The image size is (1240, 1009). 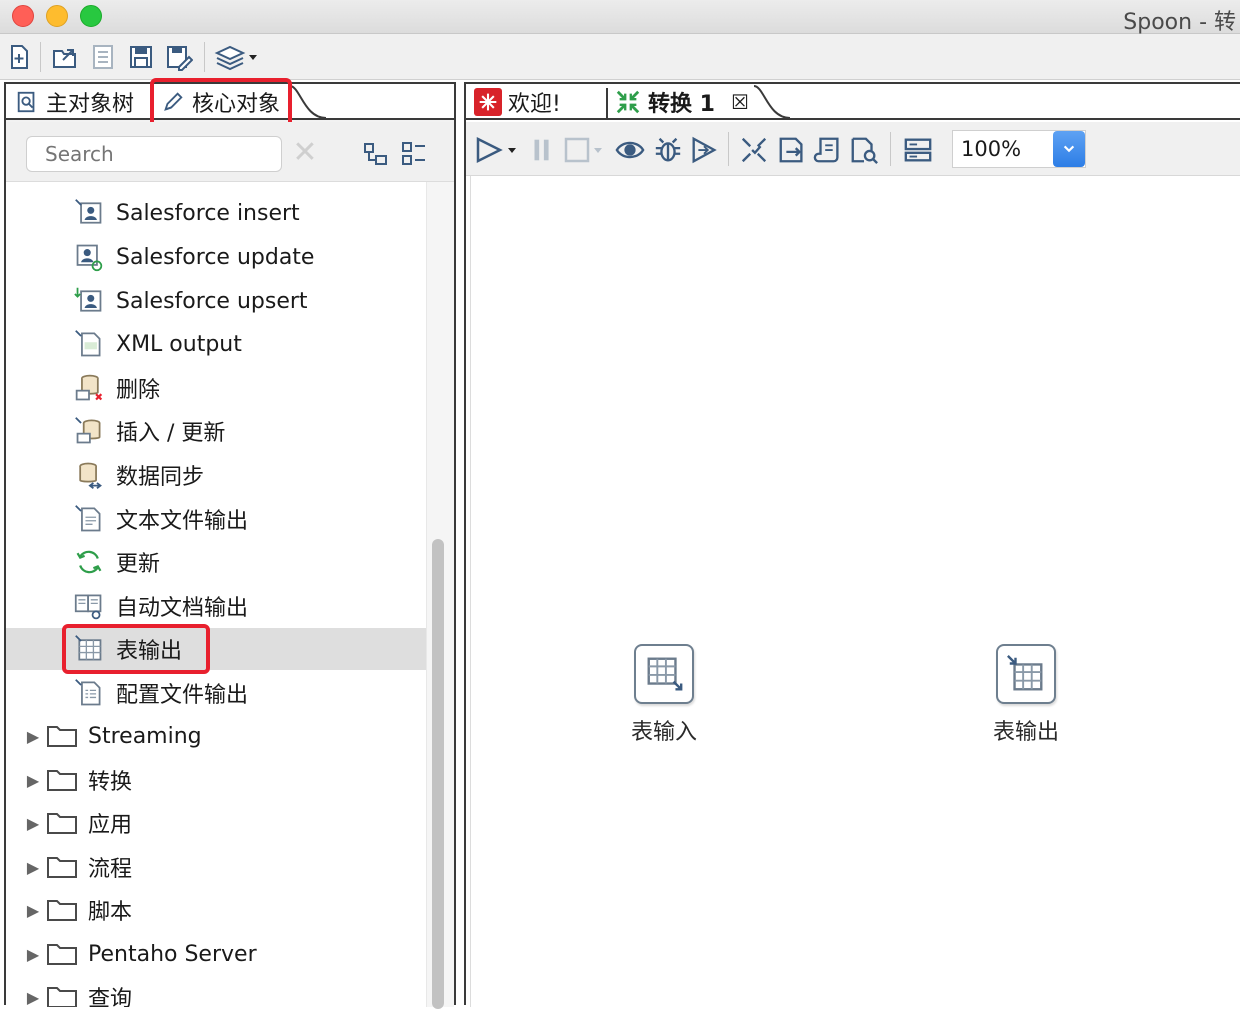 I want to click on save-as-icon, so click(x=180, y=58).